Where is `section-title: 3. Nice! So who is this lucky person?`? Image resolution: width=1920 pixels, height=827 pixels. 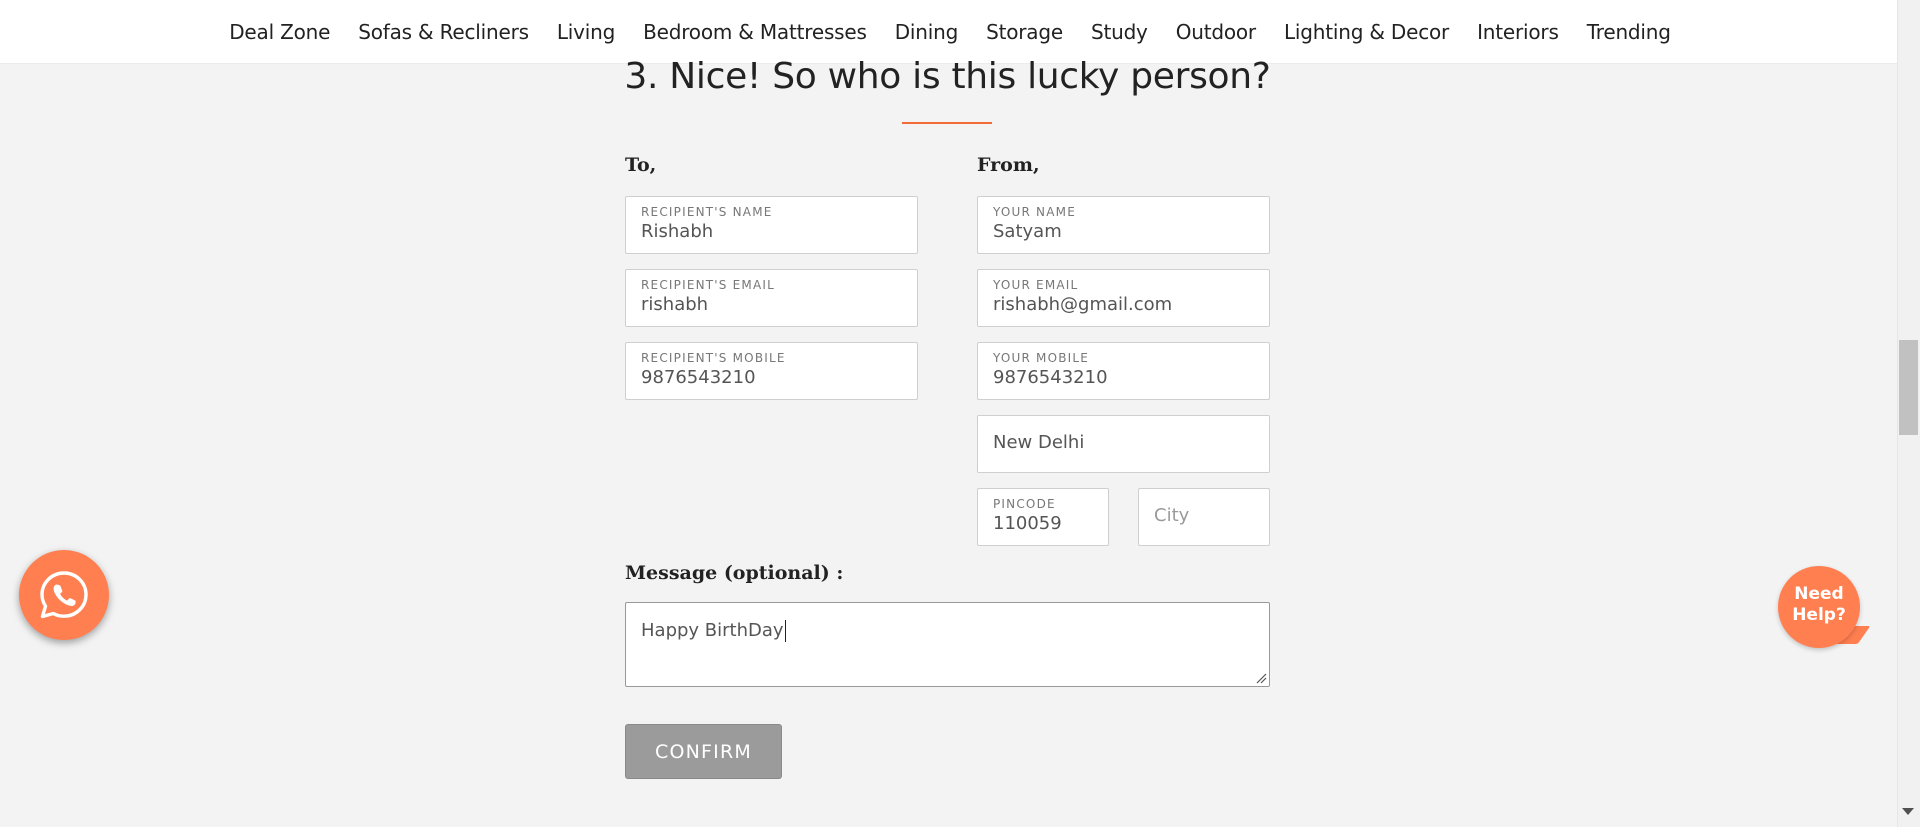 section-title: 3. Nice! So who is this lucky person? is located at coordinates (947, 76).